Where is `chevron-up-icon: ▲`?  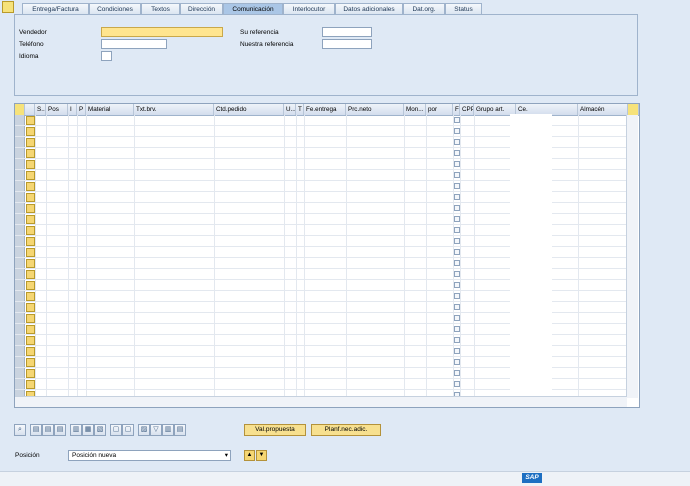 chevron-up-icon: ▲ is located at coordinates (249, 455).